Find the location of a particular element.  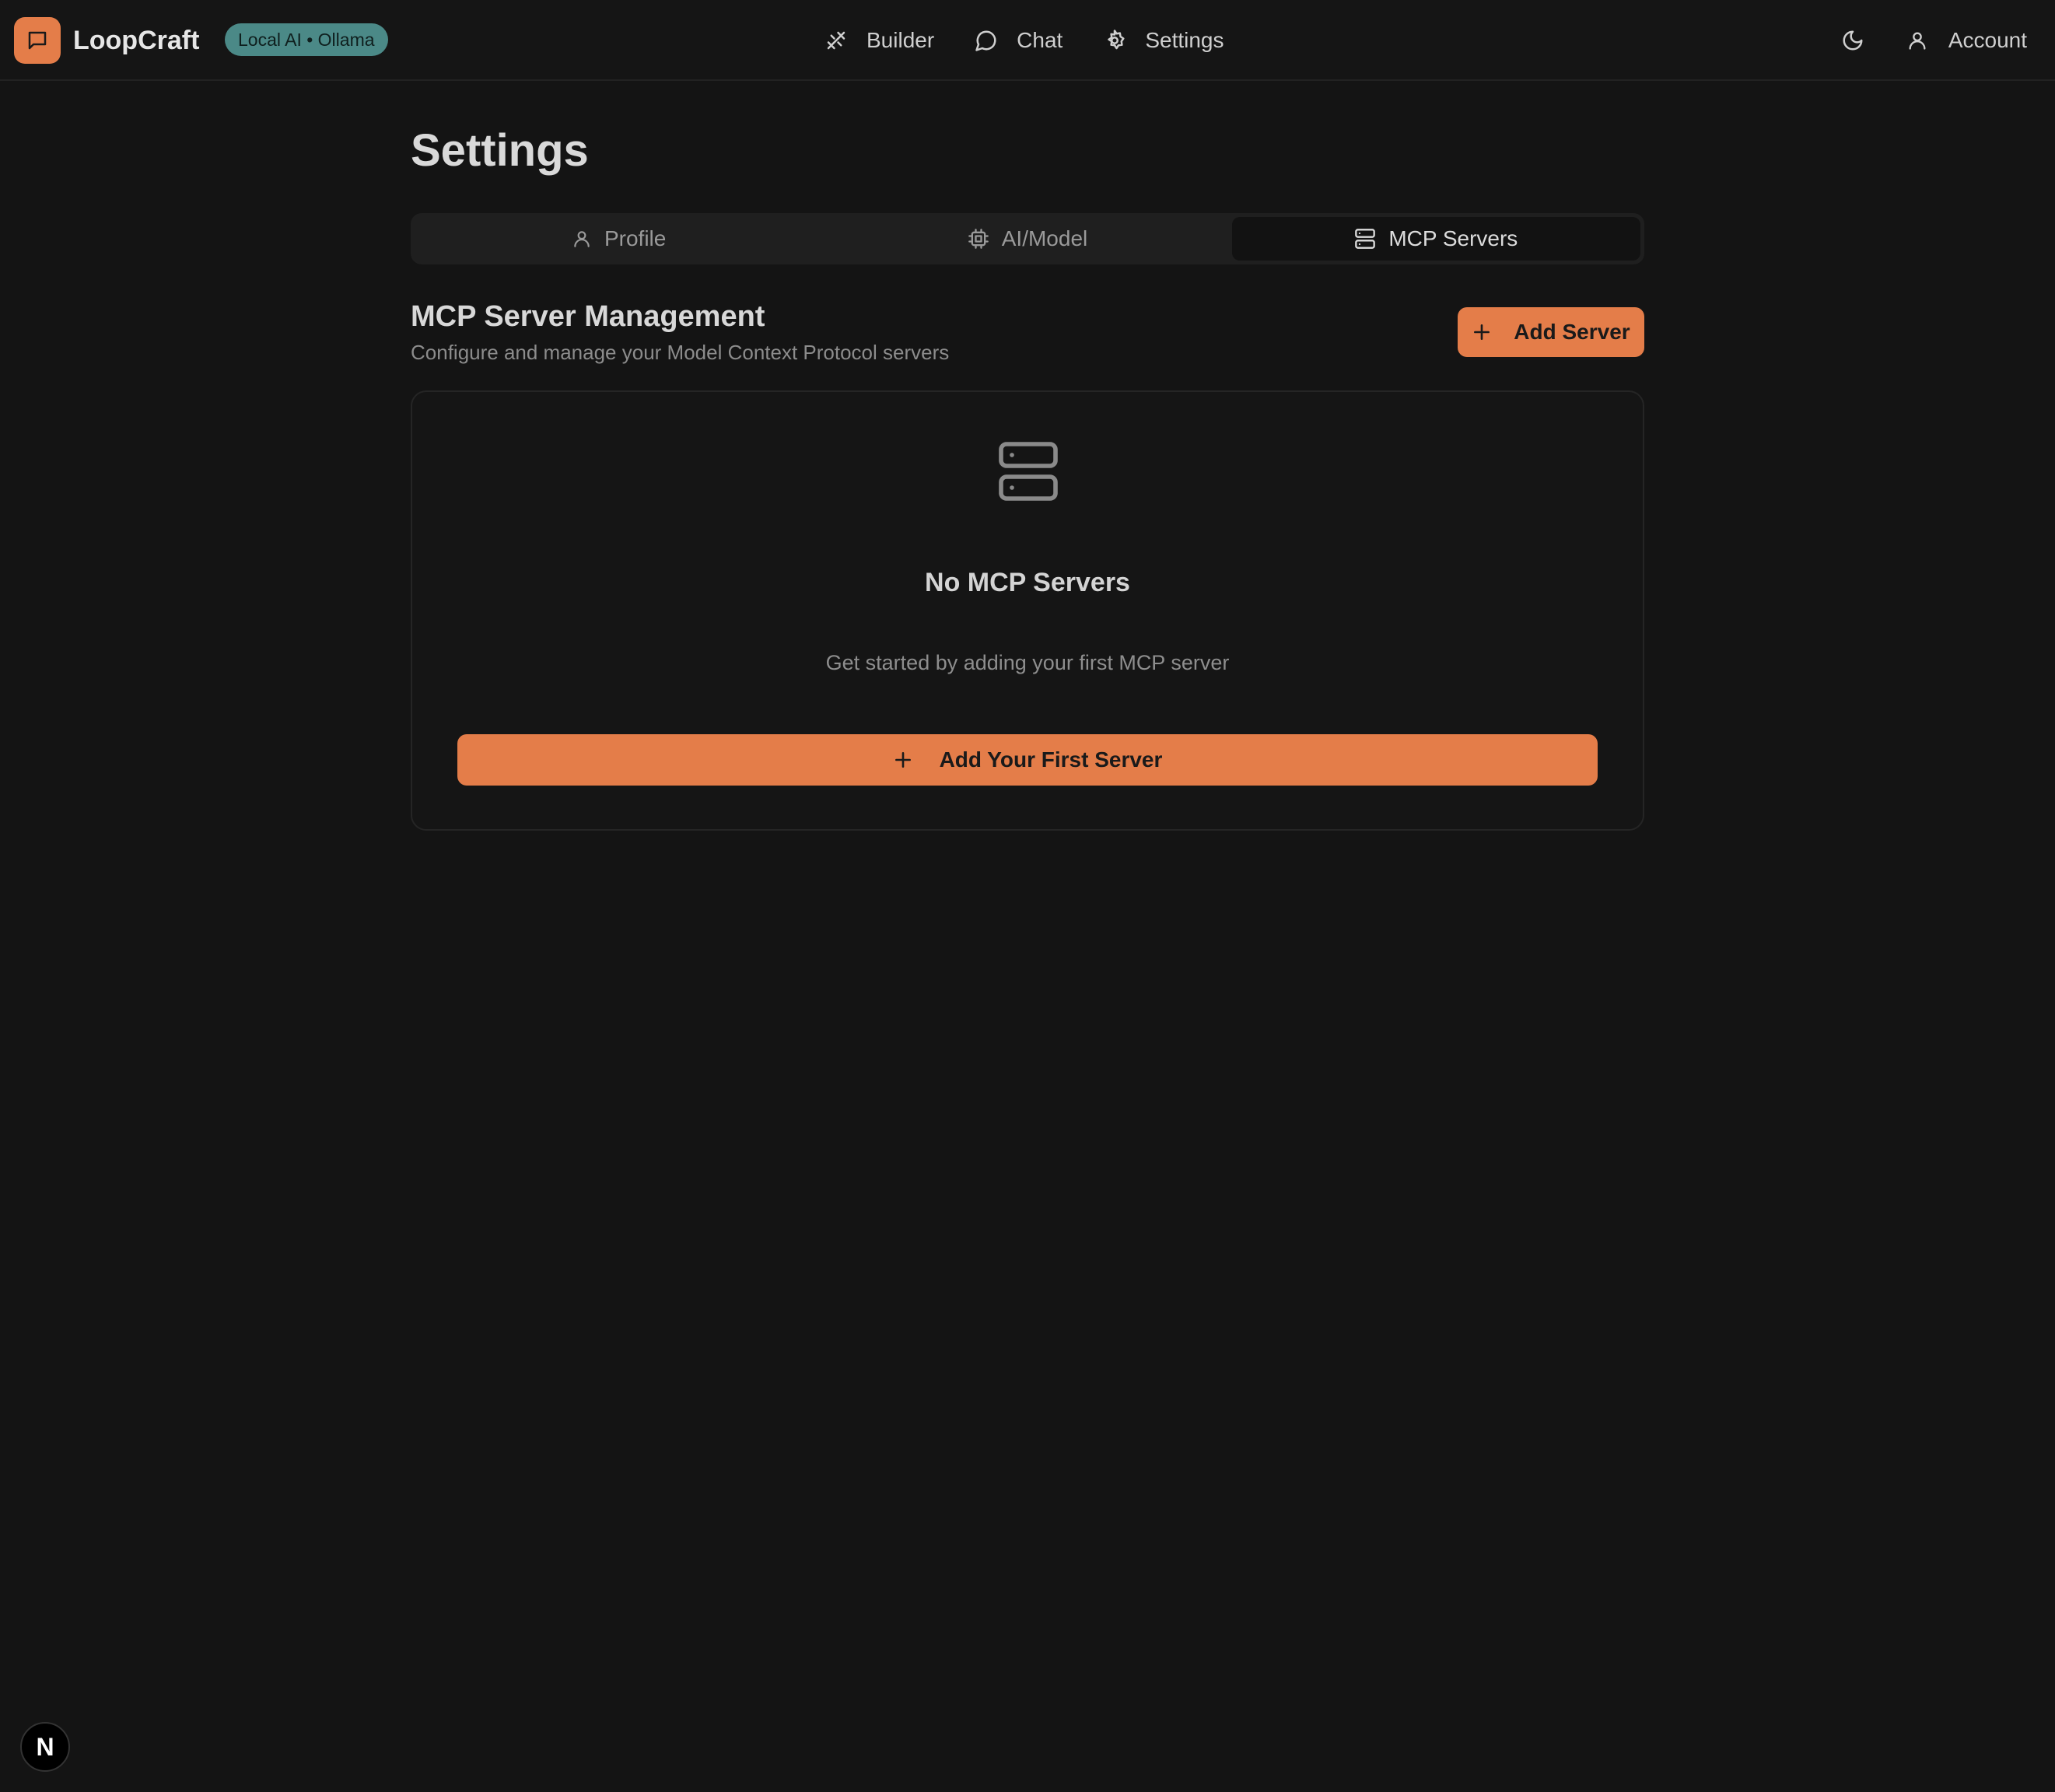

tab-label: Profile is located at coordinates (635, 238).